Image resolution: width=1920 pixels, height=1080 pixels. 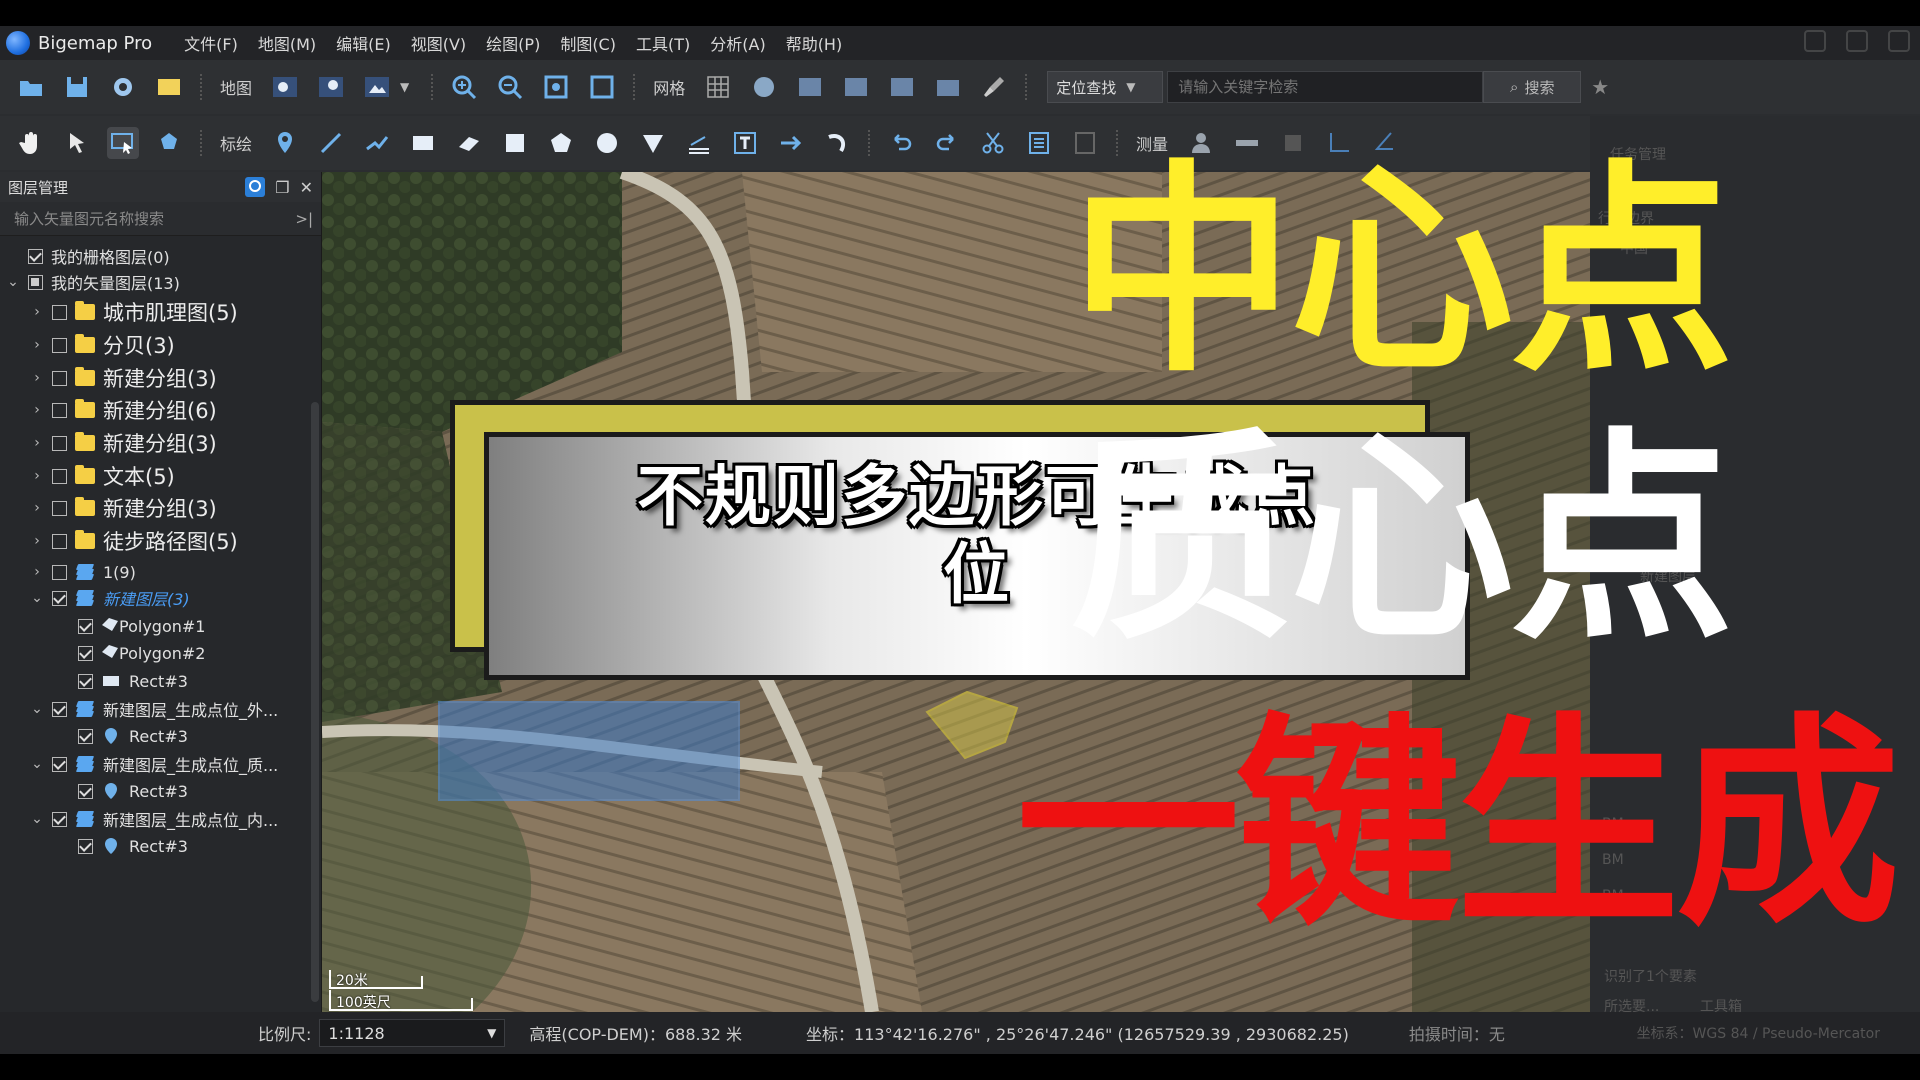 I want to click on nm-grid-button, so click(x=856, y=87).